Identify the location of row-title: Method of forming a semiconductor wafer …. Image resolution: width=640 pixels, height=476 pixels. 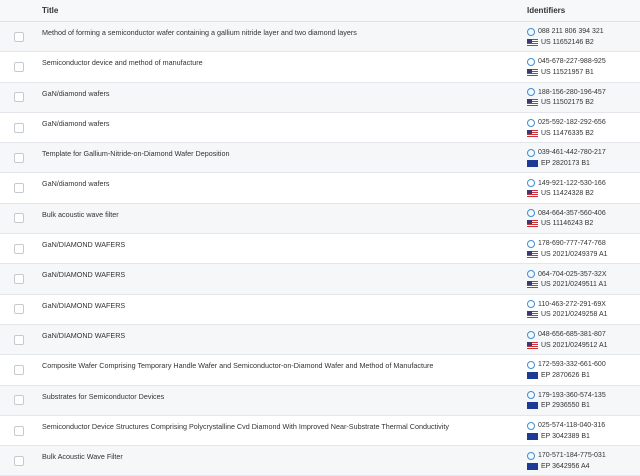
(281, 29).